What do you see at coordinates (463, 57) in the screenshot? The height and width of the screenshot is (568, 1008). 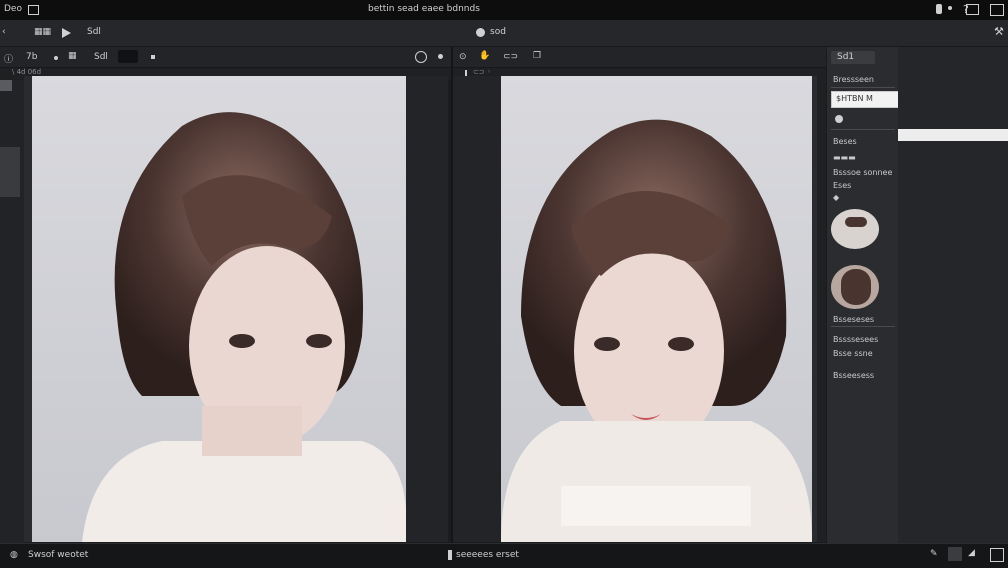 I see `zoom-icon: ⊙` at bounding box center [463, 57].